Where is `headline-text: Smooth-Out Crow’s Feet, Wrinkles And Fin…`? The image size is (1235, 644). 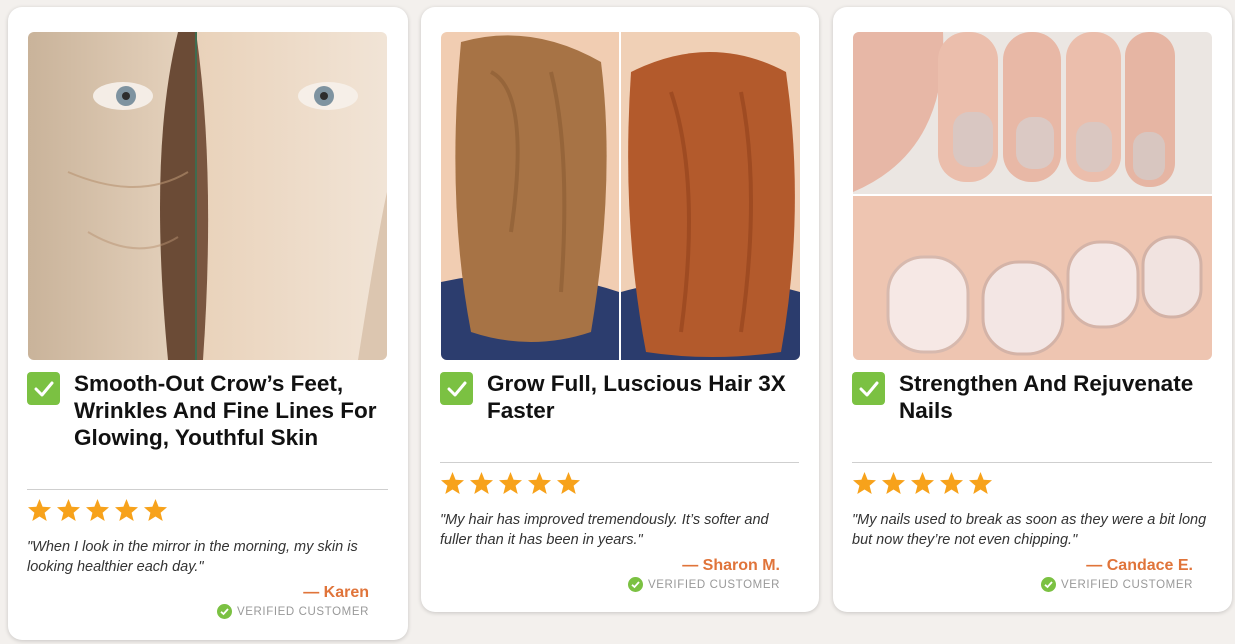
headline-text: Smooth-Out Crow’s Feet, Wrinkles And Fin… is located at coordinates (225, 410).